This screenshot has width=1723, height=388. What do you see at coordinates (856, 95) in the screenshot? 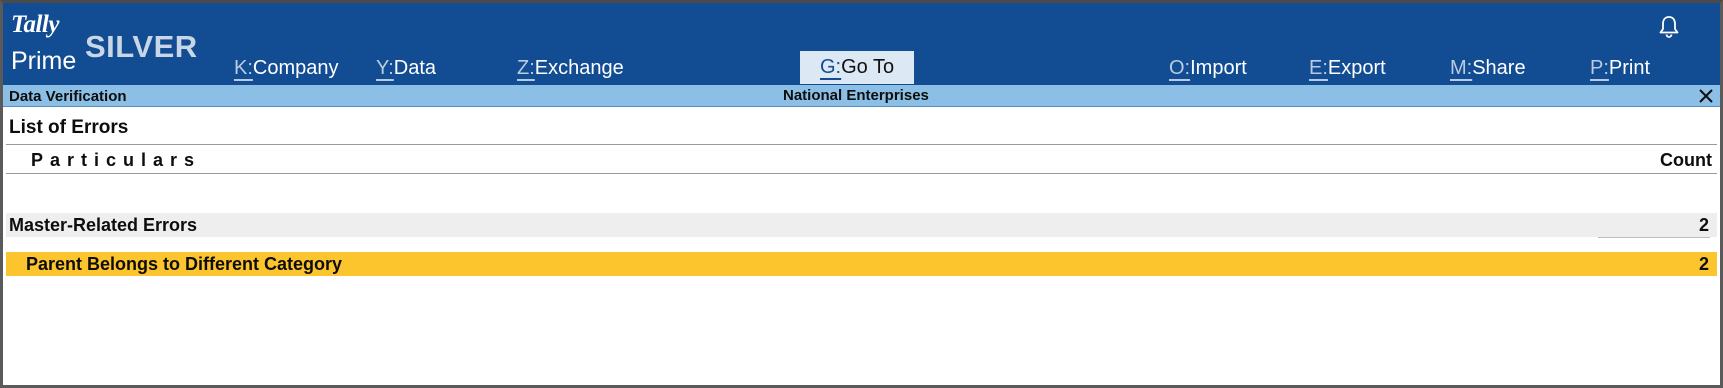
I see `company-name: National Enterprises` at bounding box center [856, 95].